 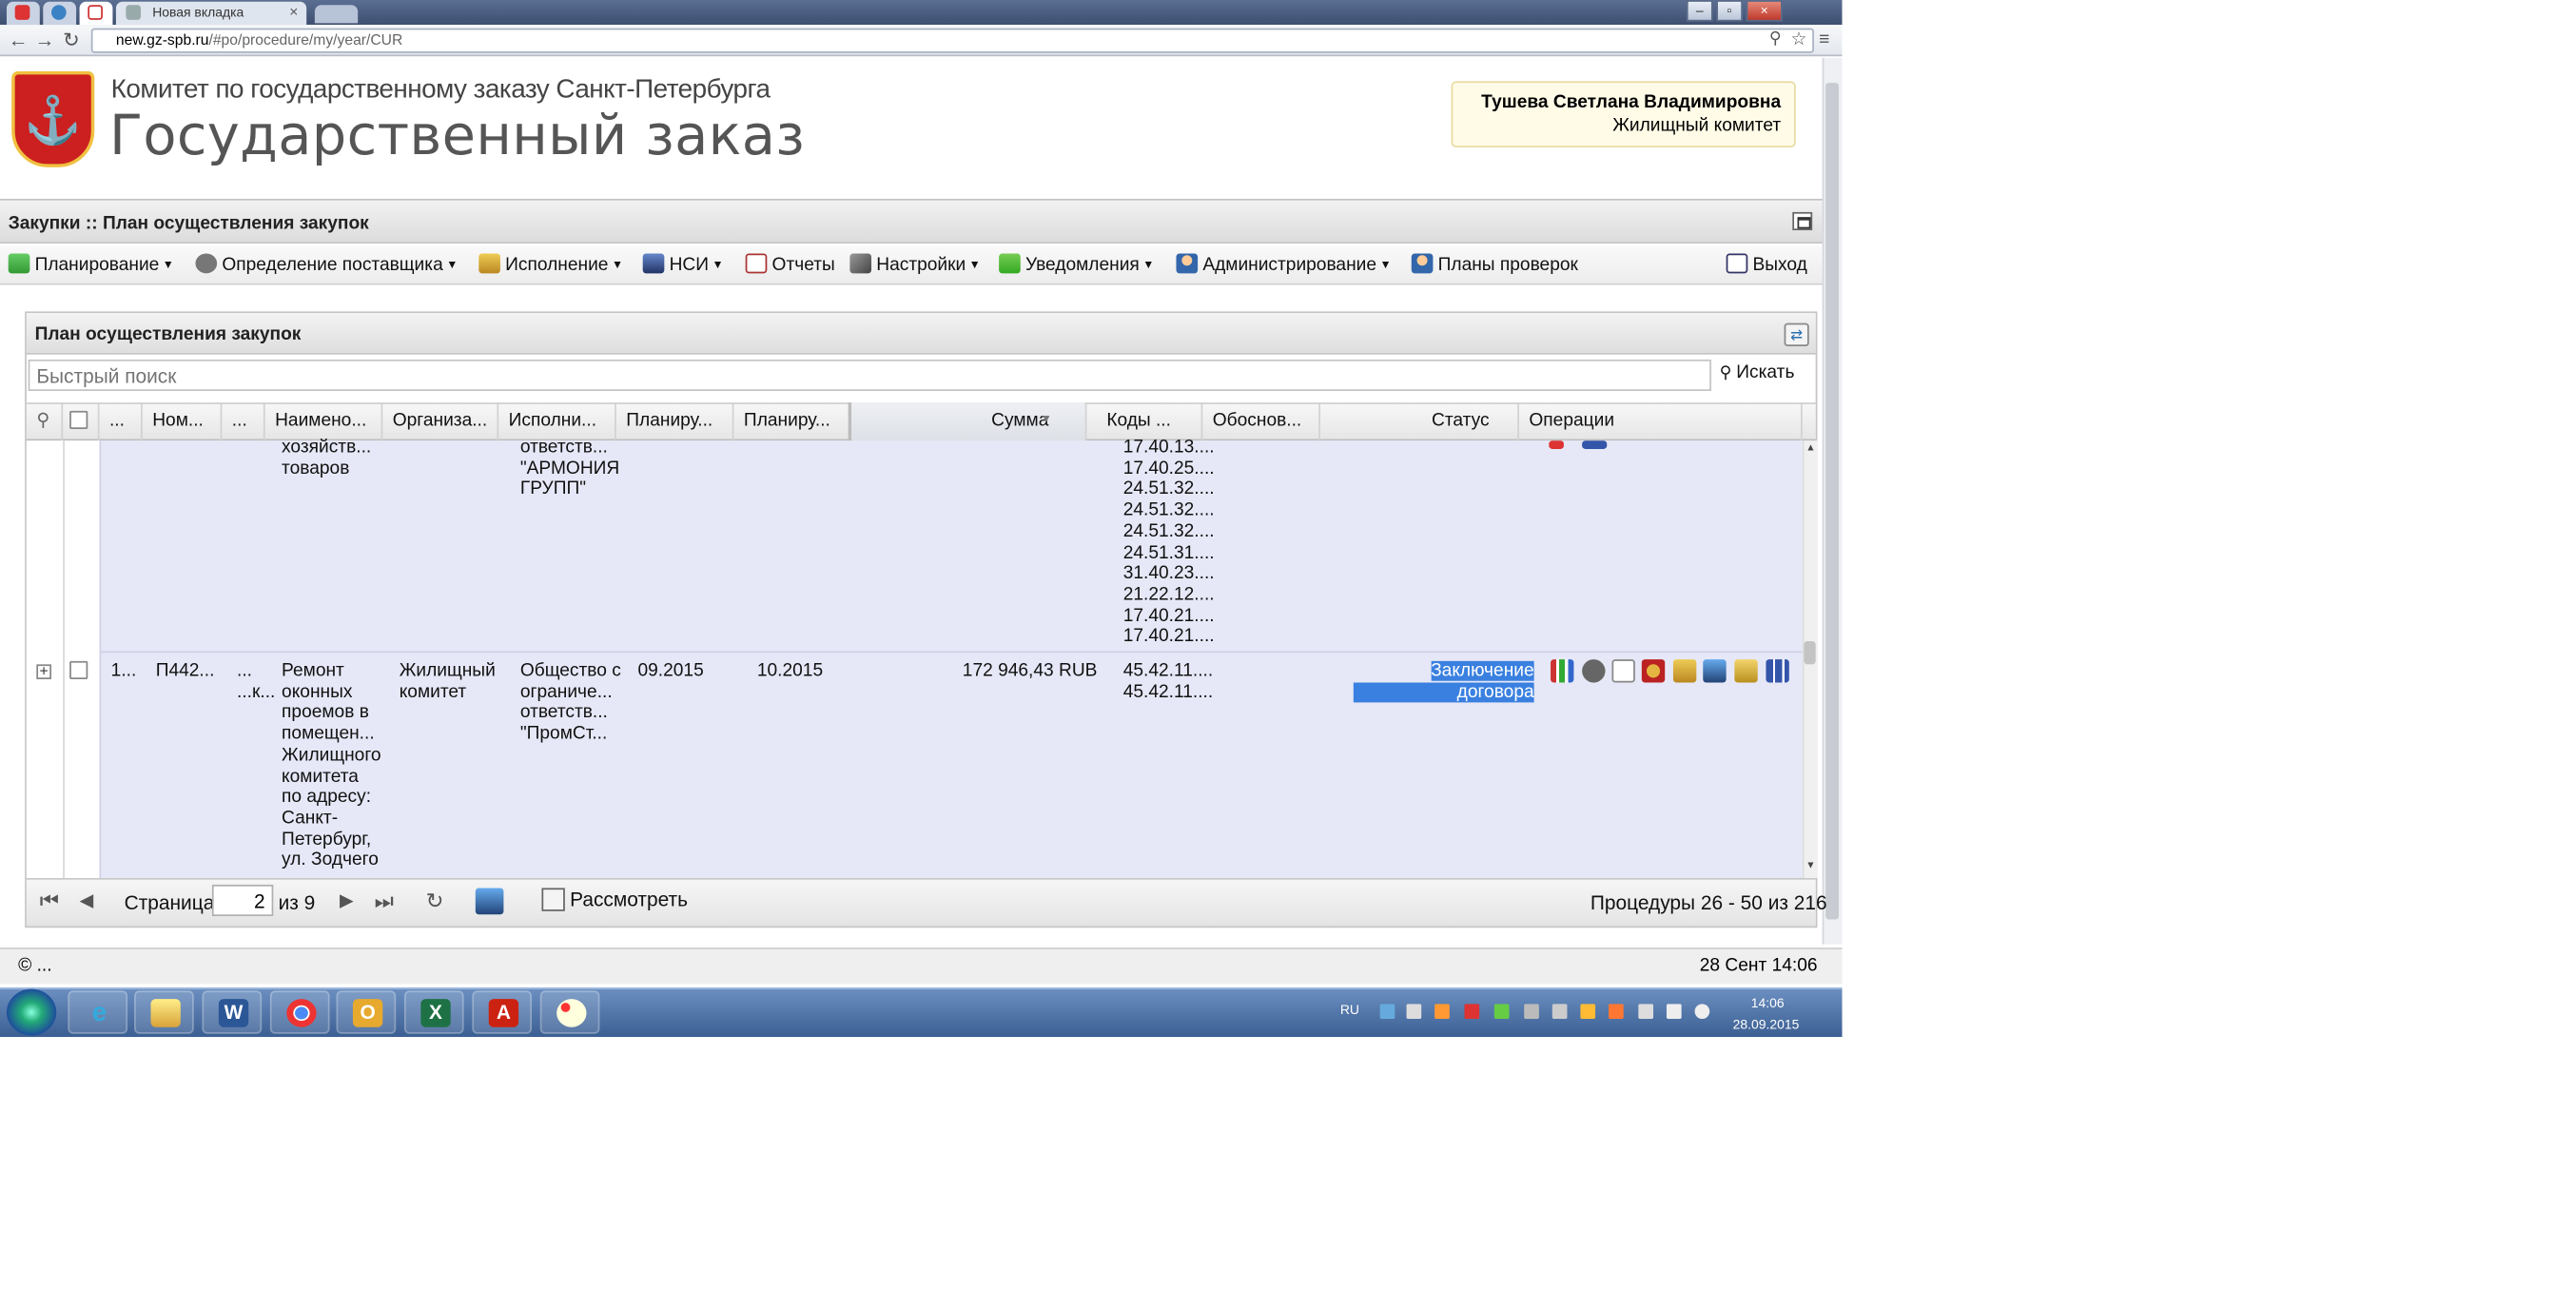 I want to click on clock-time: 14:06, so click(x=1768, y=1003).